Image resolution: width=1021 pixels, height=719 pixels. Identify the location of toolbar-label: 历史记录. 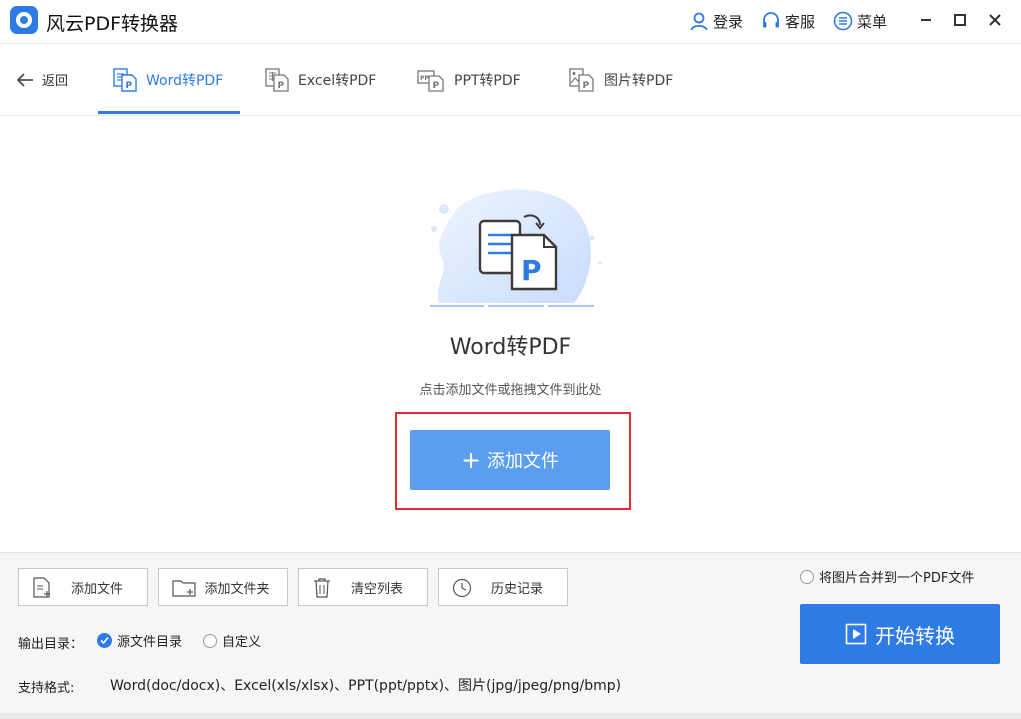
(516, 589).